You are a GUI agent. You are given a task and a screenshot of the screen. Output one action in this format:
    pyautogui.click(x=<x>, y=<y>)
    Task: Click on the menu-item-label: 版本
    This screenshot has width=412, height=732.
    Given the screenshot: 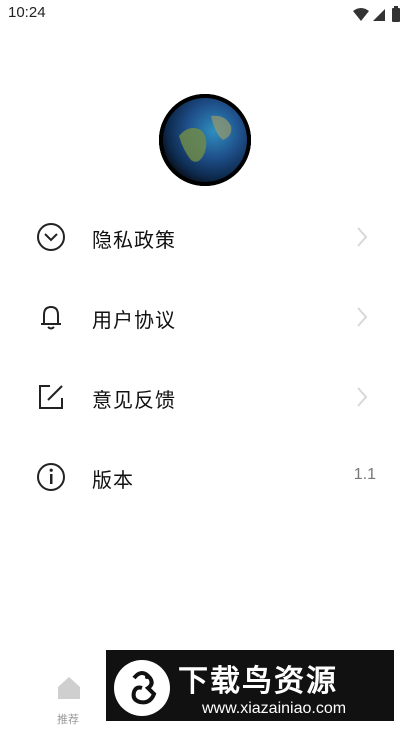 What is the action you would take?
    pyautogui.click(x=113, y=480)
    